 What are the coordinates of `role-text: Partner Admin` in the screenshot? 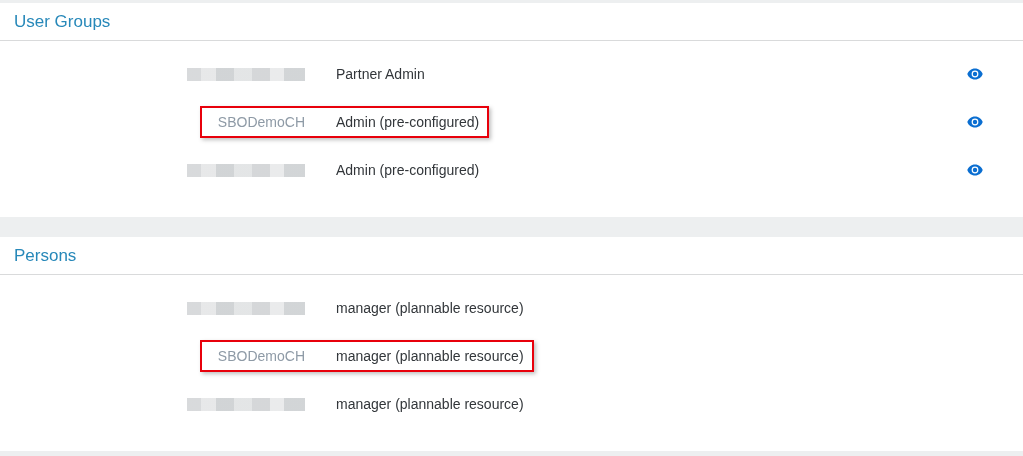 It's located at (380, 74).